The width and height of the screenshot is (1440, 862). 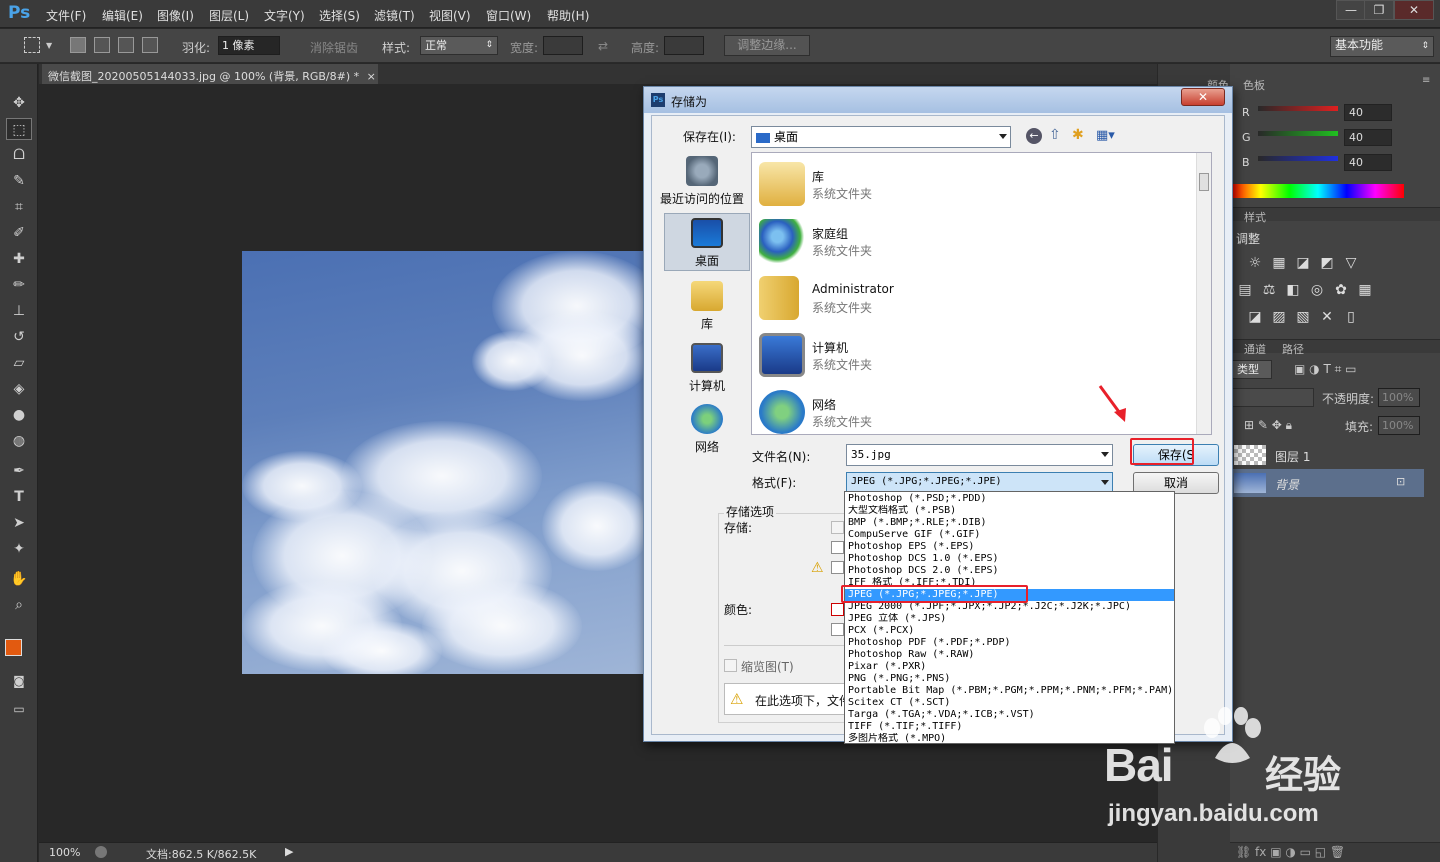 What do you see at coordinates (1011, 523) in the screenshot?
I see `format-option: BMP (*.BMP;*.RLE;*.DIB)` at bounding box center [1011, 523].